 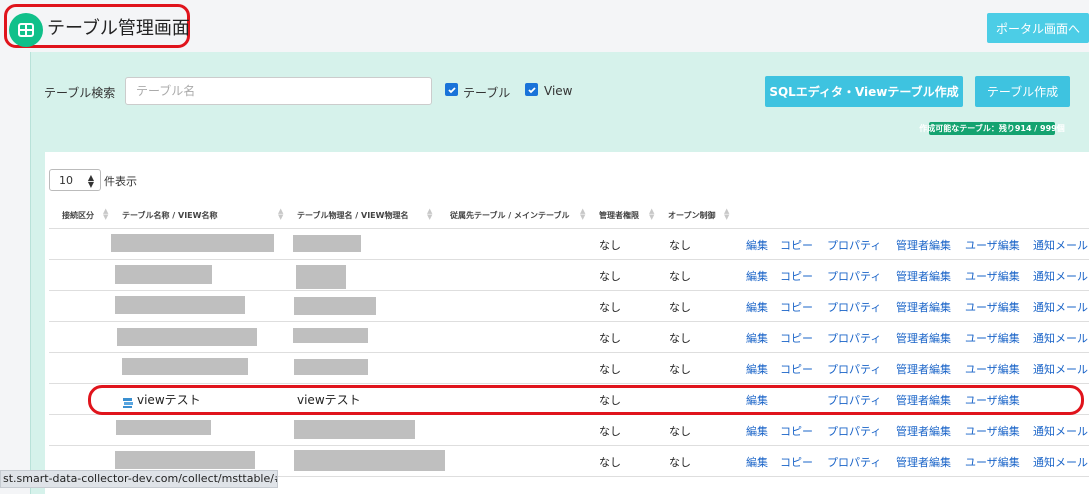 What do you see at coordinates (1022, 91) in the screenshot?
I see `create-table-button: テーブル作成` at bounding box center [1022, 91].